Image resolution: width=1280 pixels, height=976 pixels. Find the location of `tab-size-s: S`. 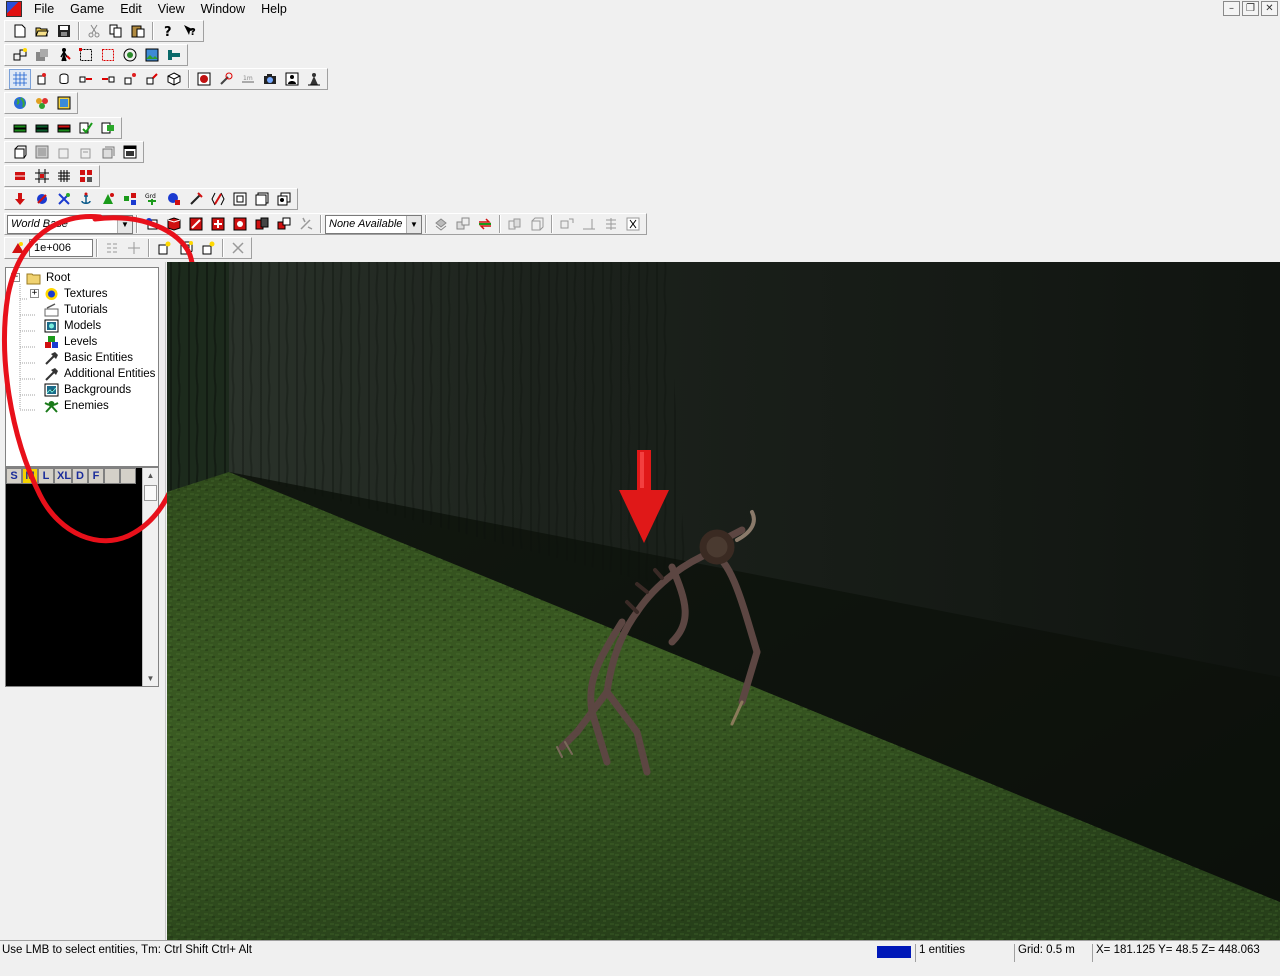

tab-size-s: S is located at coordinates (14, 476).